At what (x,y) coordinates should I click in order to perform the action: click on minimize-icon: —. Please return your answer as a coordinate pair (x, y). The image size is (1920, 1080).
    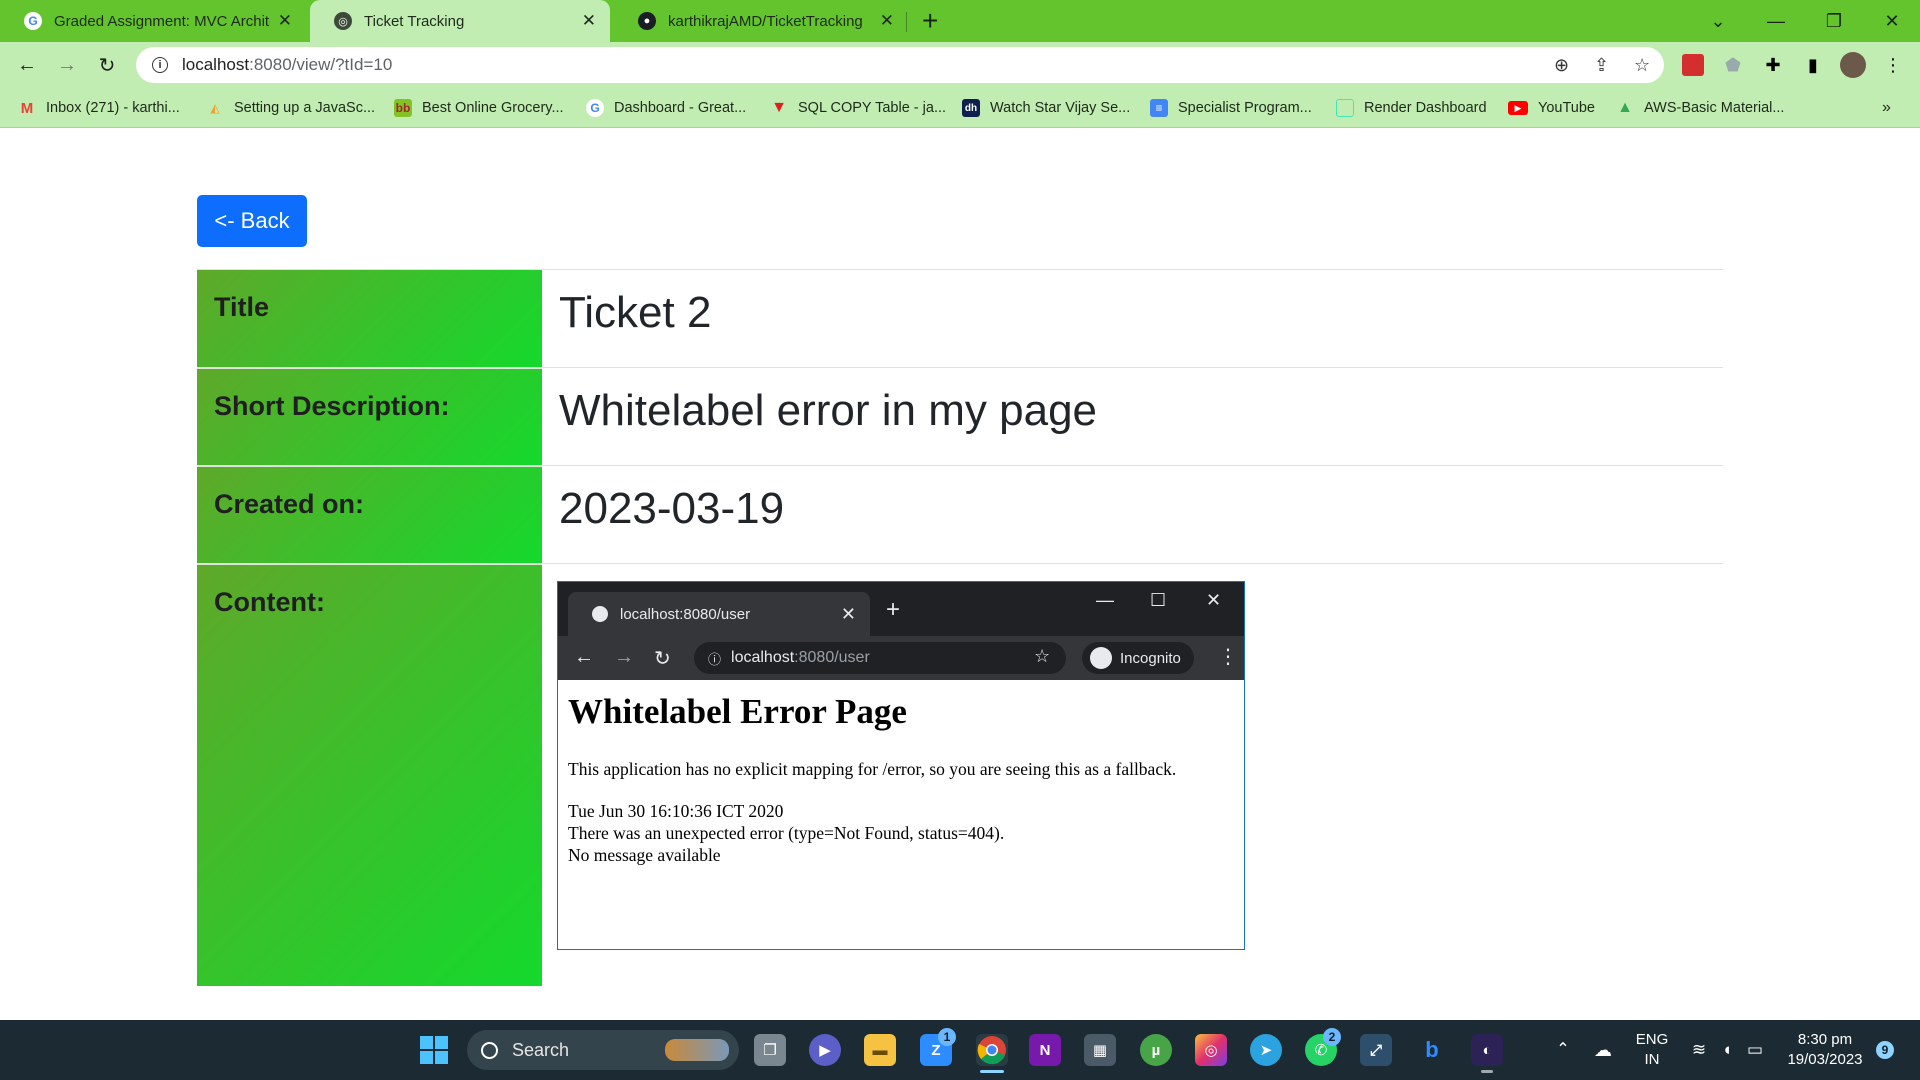
    Looking at the image, I should click on (1105, 600).